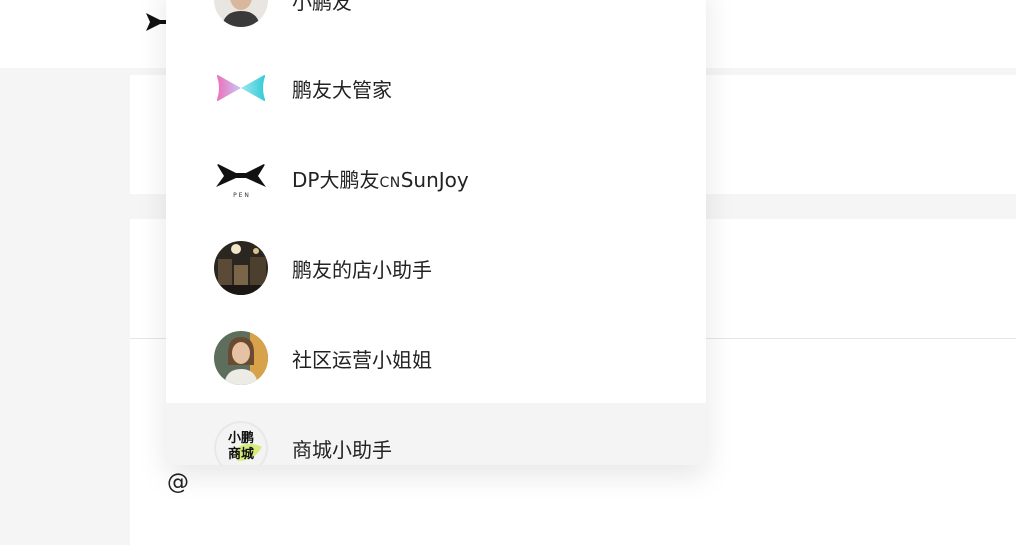  Describe the element at coordinates (241, 358) in the screenshot. I see `woman-portrait-avatar` at that location.